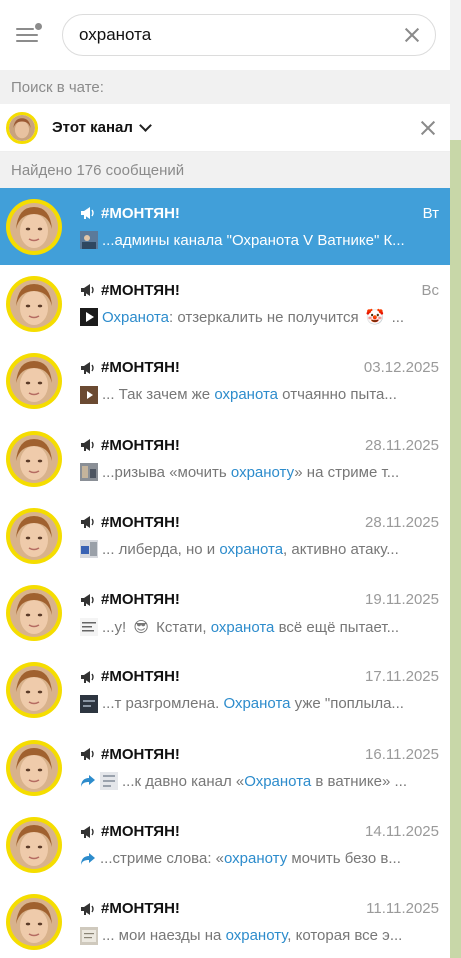  I want to click on highlighted-match: охраноту, so click(256, 936).